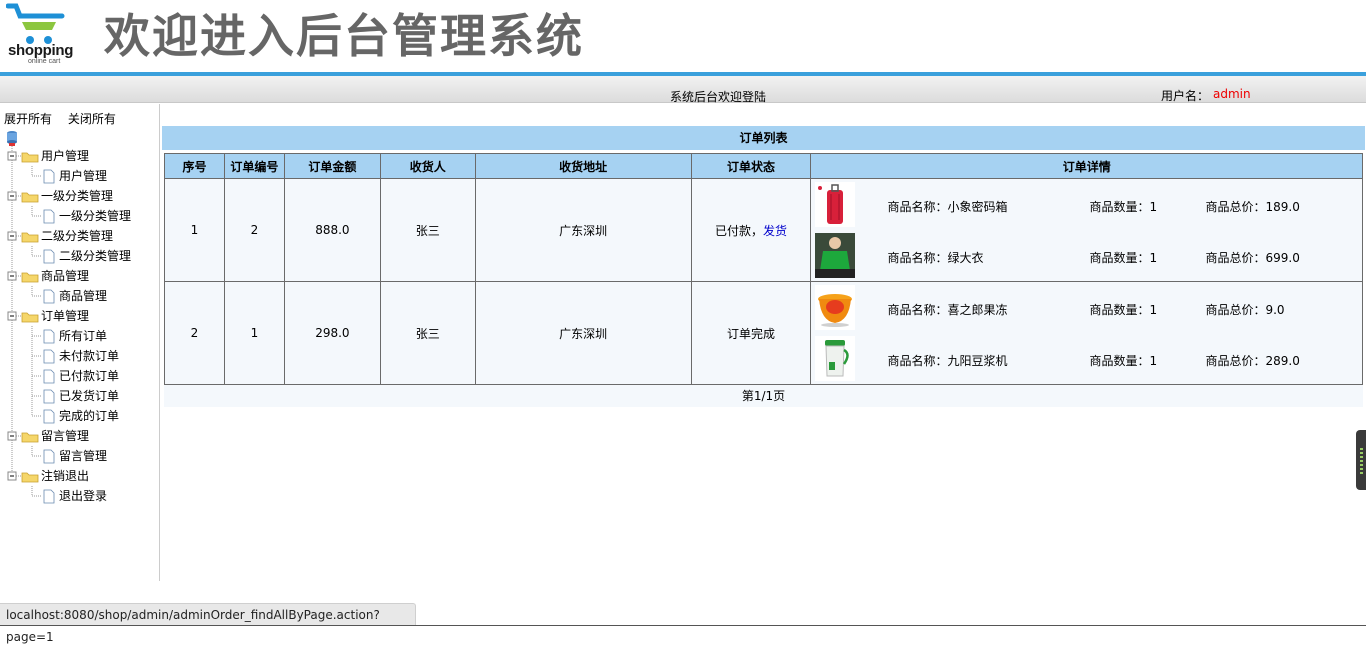  What do you see at coordinates (194, 166) in the screenshot?
I see `col-seq: 序号` at bounding box center [194, 166].